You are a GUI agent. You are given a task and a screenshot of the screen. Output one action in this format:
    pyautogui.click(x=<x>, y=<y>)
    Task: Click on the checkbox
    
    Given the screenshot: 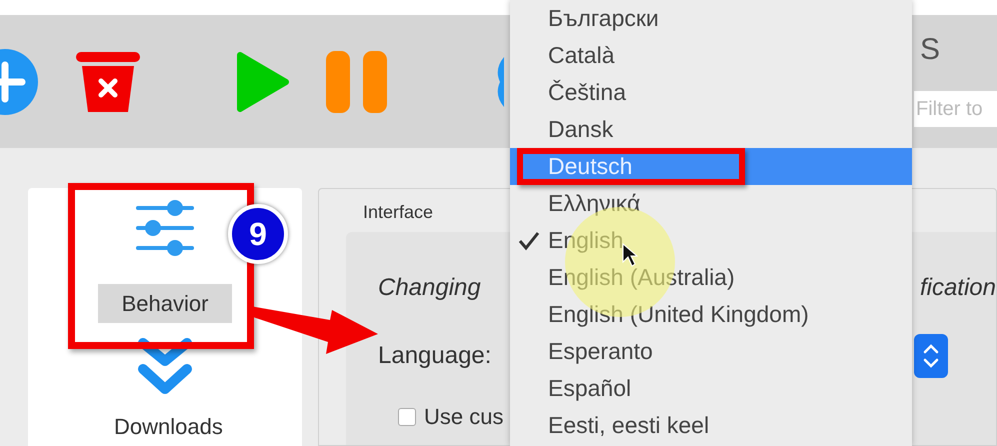 What is the action you would take?
    pyautogui.click(x=407, y=417)
    